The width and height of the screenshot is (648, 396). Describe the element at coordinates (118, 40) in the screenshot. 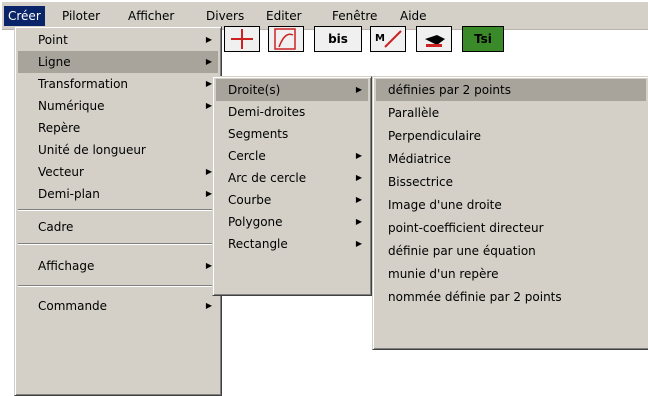

I see `menu-item-point: Point ▶` at that location.